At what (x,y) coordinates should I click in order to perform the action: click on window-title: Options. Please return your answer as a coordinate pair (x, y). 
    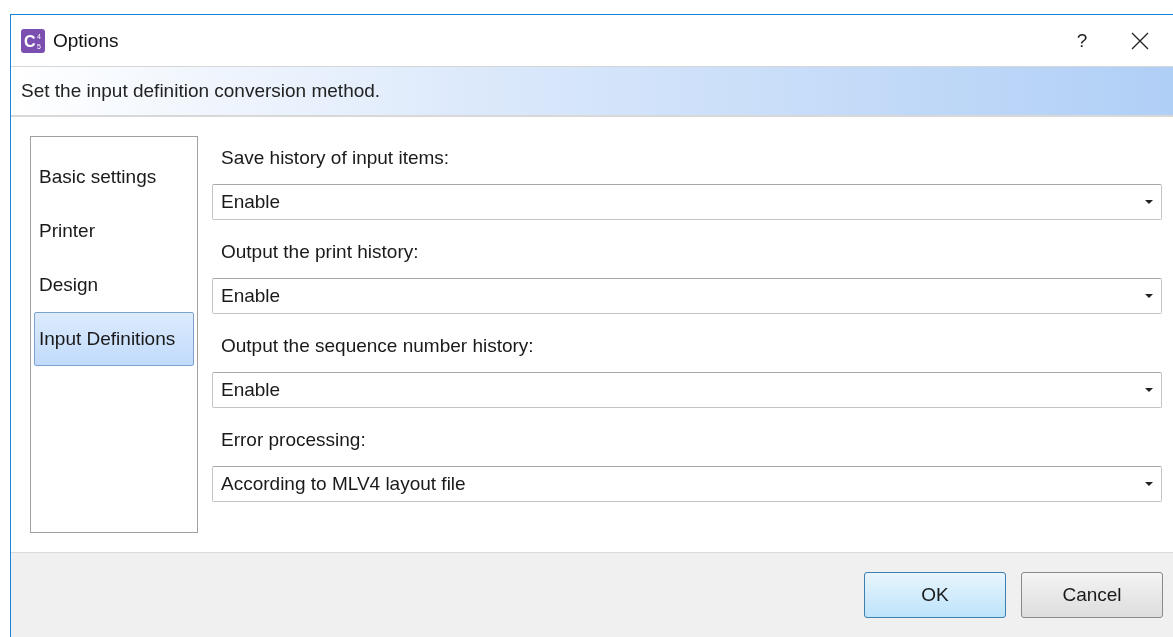
    Looking at the image, I should click on (86, 40).